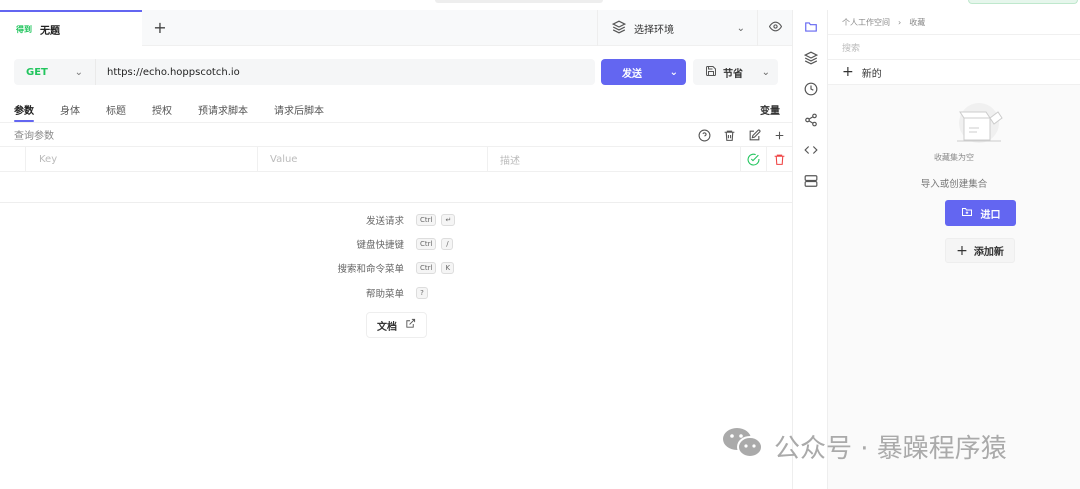 This screenshot has height=489, width=1080. What do you see at coordinates (677, 28) in the screenshot?
I see `environment-selector: 选择环境 ⌄` at bounding box center [677, 28].